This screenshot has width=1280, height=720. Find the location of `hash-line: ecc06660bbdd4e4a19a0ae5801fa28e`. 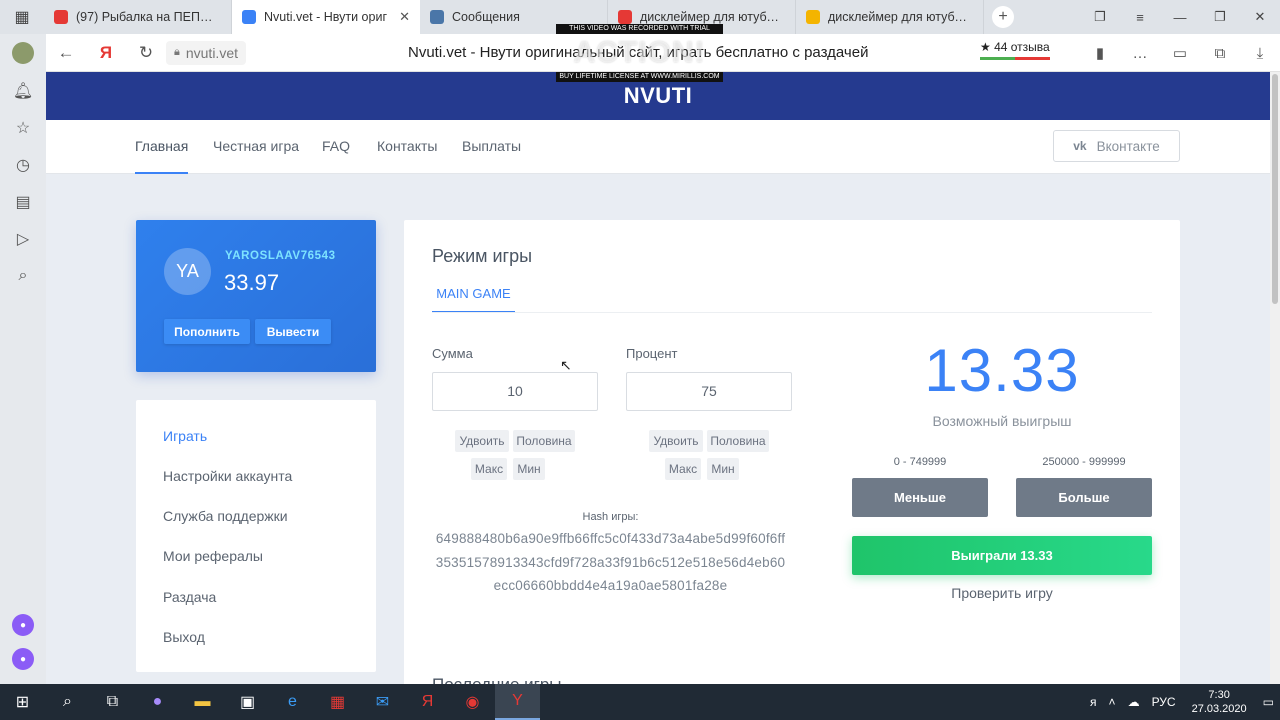

hash-line: ecc06660bbdd4e4a19a0ae5801fa28e is located at coordinates (610, 585).